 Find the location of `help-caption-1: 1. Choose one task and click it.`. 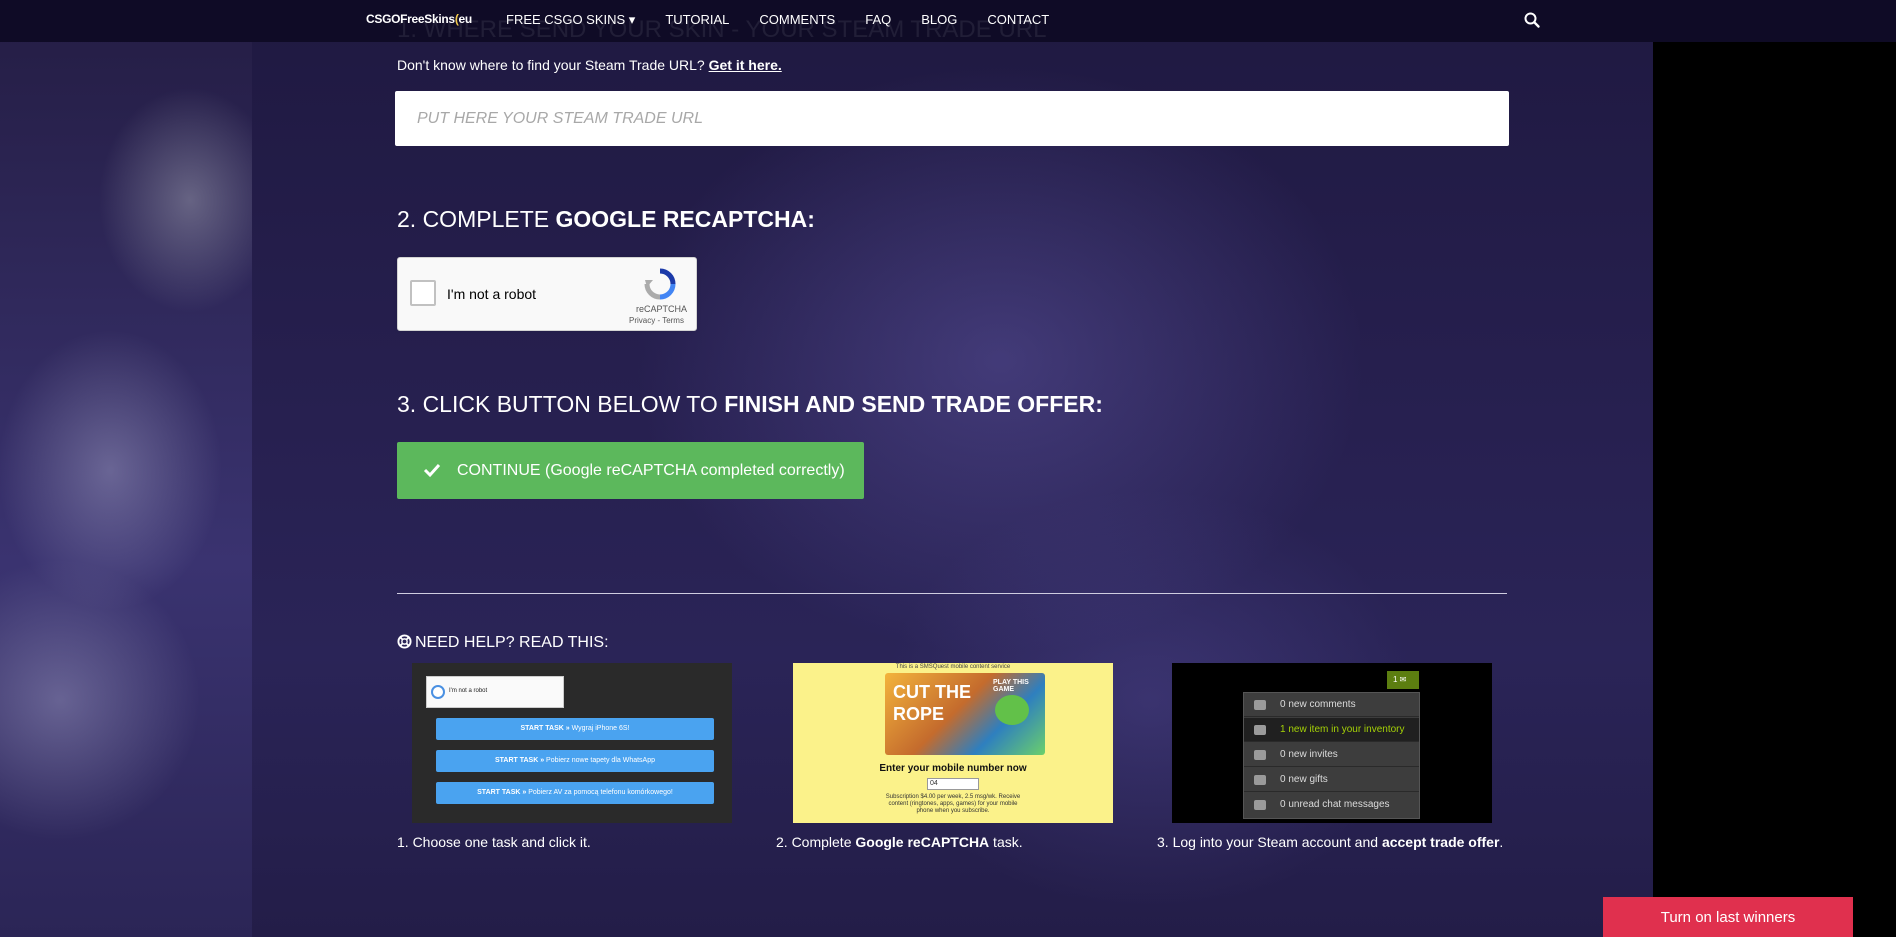

help-caption-1: 1. Choose one task and click it. is located at coordinates (494, 842).